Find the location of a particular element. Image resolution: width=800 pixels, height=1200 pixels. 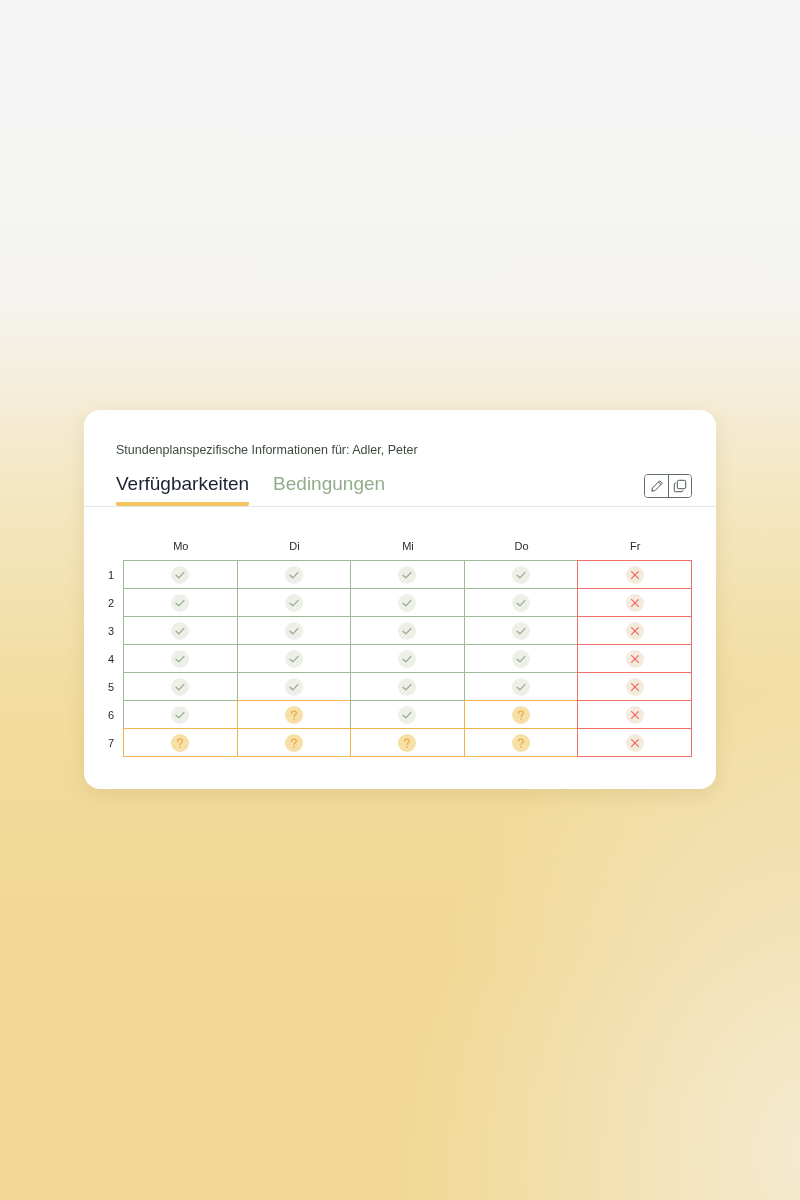

card-title: Stundenplanspezifische Informationen für: Adler, Peter is located at coordinates (267, 450).